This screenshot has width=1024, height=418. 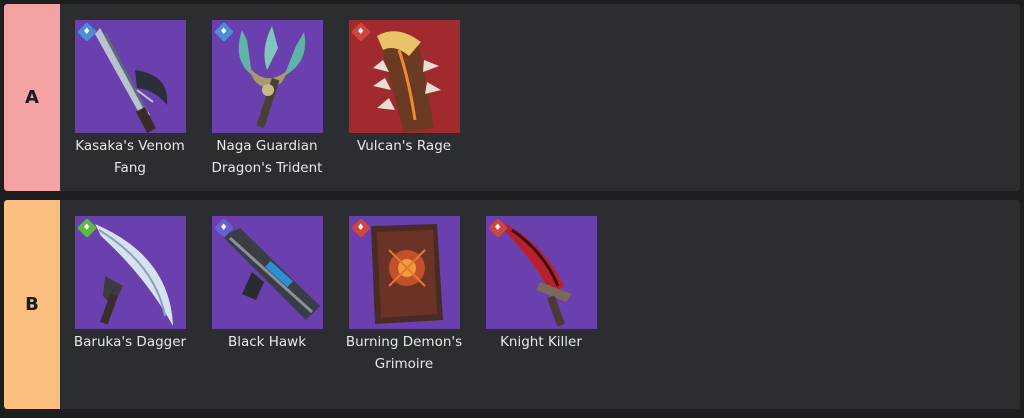 What do you see at coordinates (404, 353) in the screenshot?
I see `item-name: Burning Demon's Grimoire` at bounding box center [404, 353].